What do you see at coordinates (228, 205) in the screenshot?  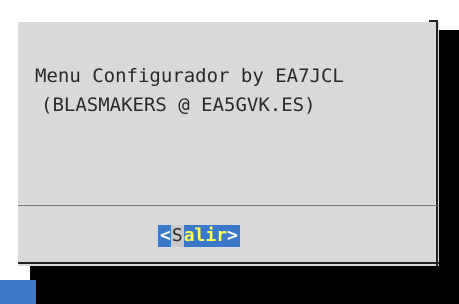 I see `dialog-separator` at bounding box center [228, 205].